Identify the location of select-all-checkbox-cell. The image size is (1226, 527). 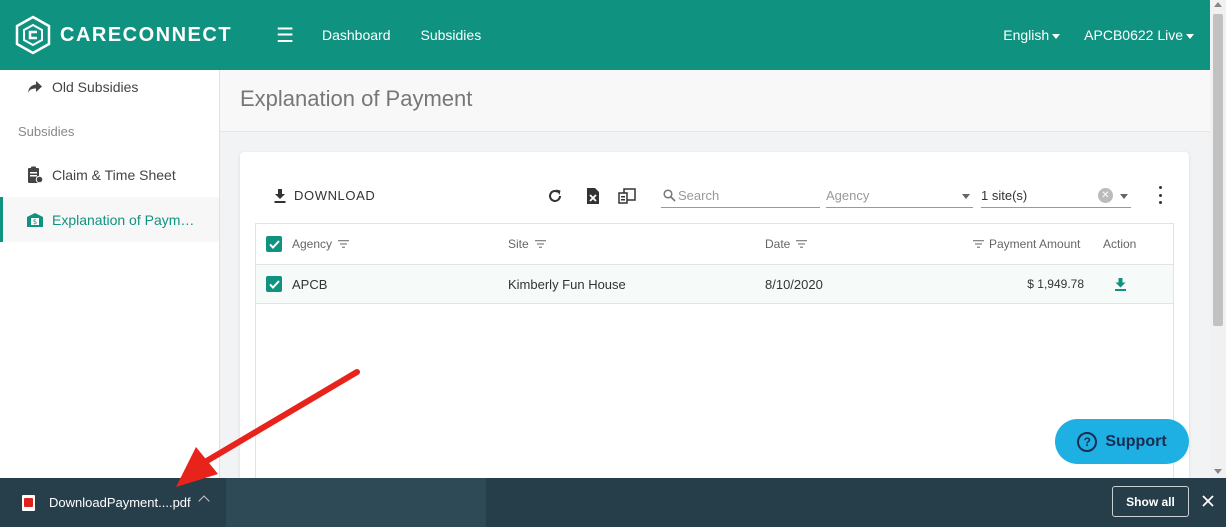
(274, 244).